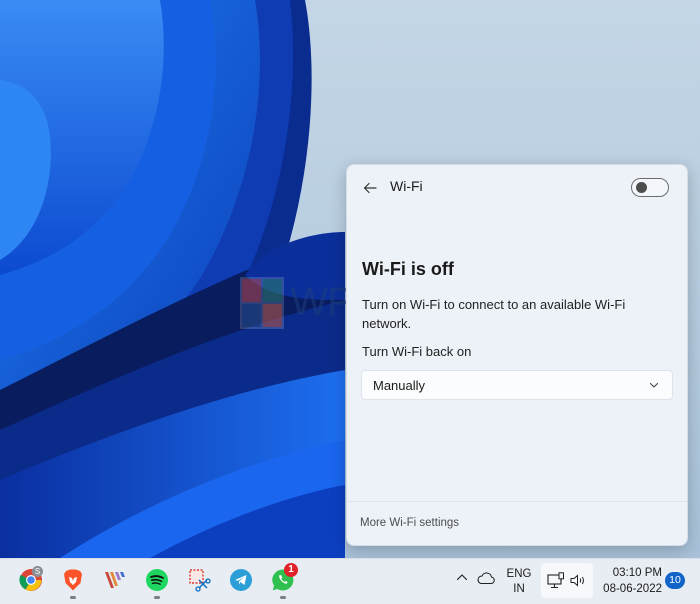 The image size is (700, 604). What do you see at coordinates (555, 580) in the screenshot?
I see `ethernet-icon` at bounding box center [555, 580].